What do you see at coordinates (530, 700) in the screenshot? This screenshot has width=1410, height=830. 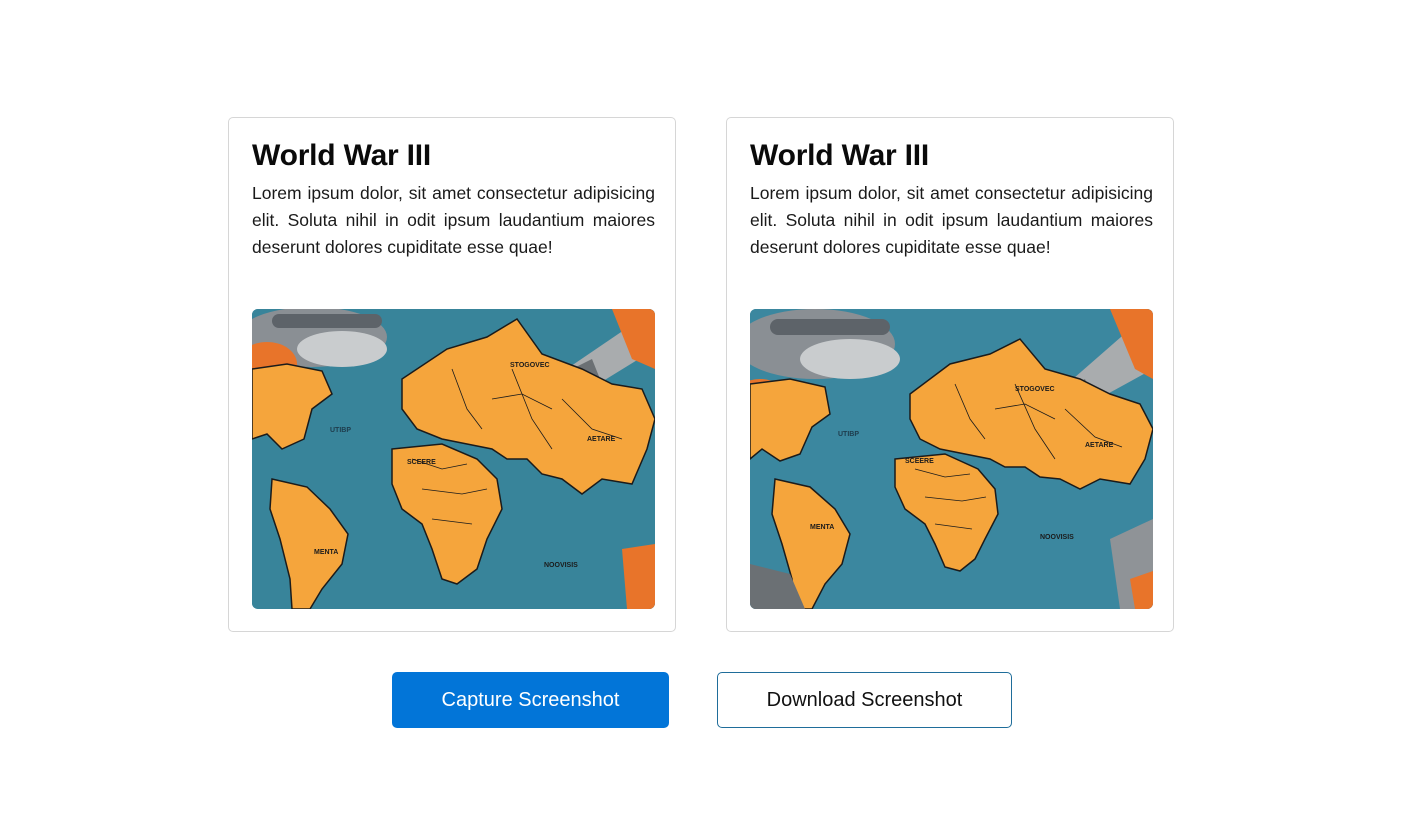 I see `capture-screenshot-button: Capture Screenshot` at bounding box center [530, 700].